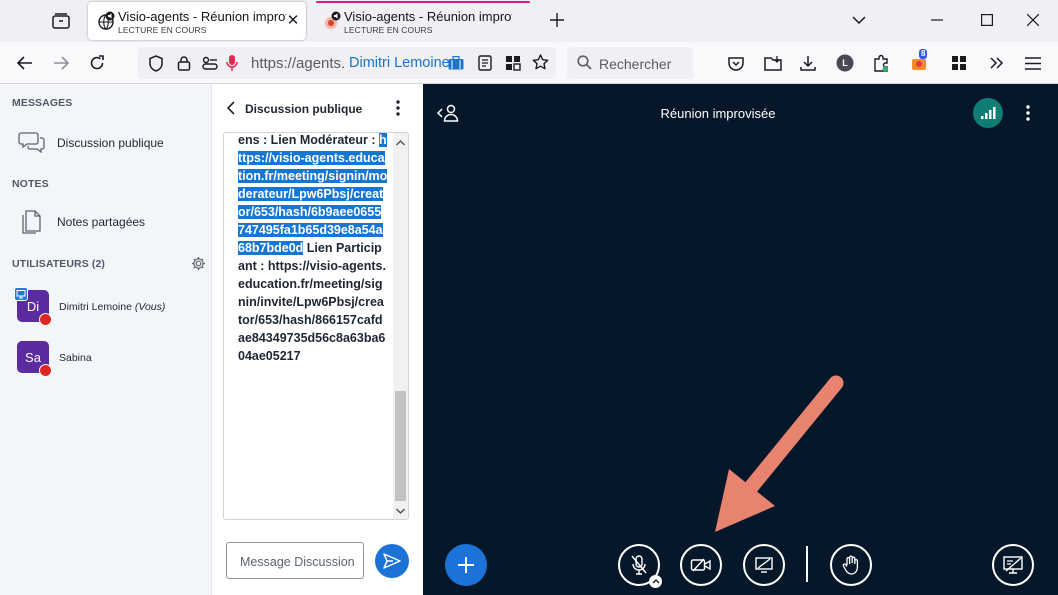  What do you see at coordinates (923, 54) in the screenshot?
I see `extension-badge: 8` at bounding box center [923, 54].